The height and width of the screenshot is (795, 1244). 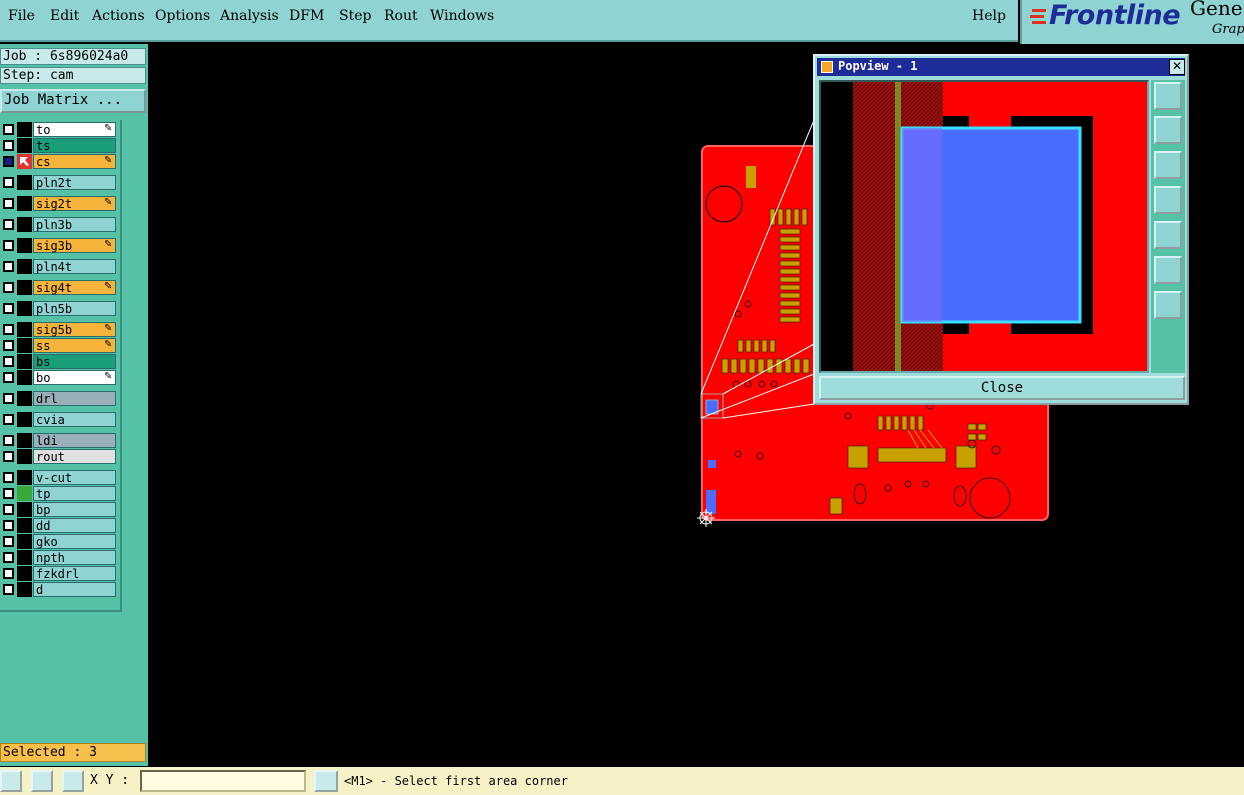 I want to click on layer-row-dd: dd, so click(x=59, y=525).